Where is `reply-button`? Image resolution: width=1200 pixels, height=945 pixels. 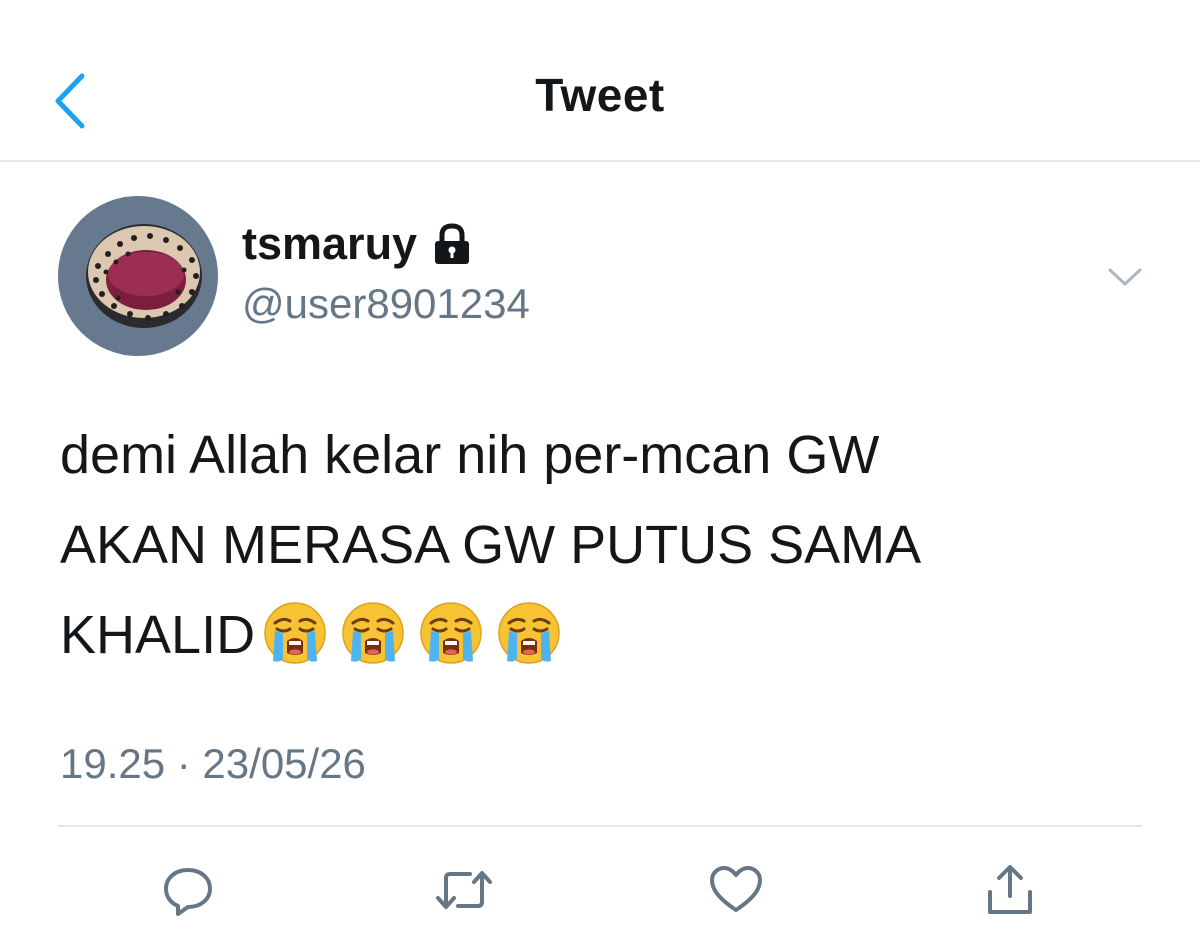 reply-button is located at coordinates (188, 890).